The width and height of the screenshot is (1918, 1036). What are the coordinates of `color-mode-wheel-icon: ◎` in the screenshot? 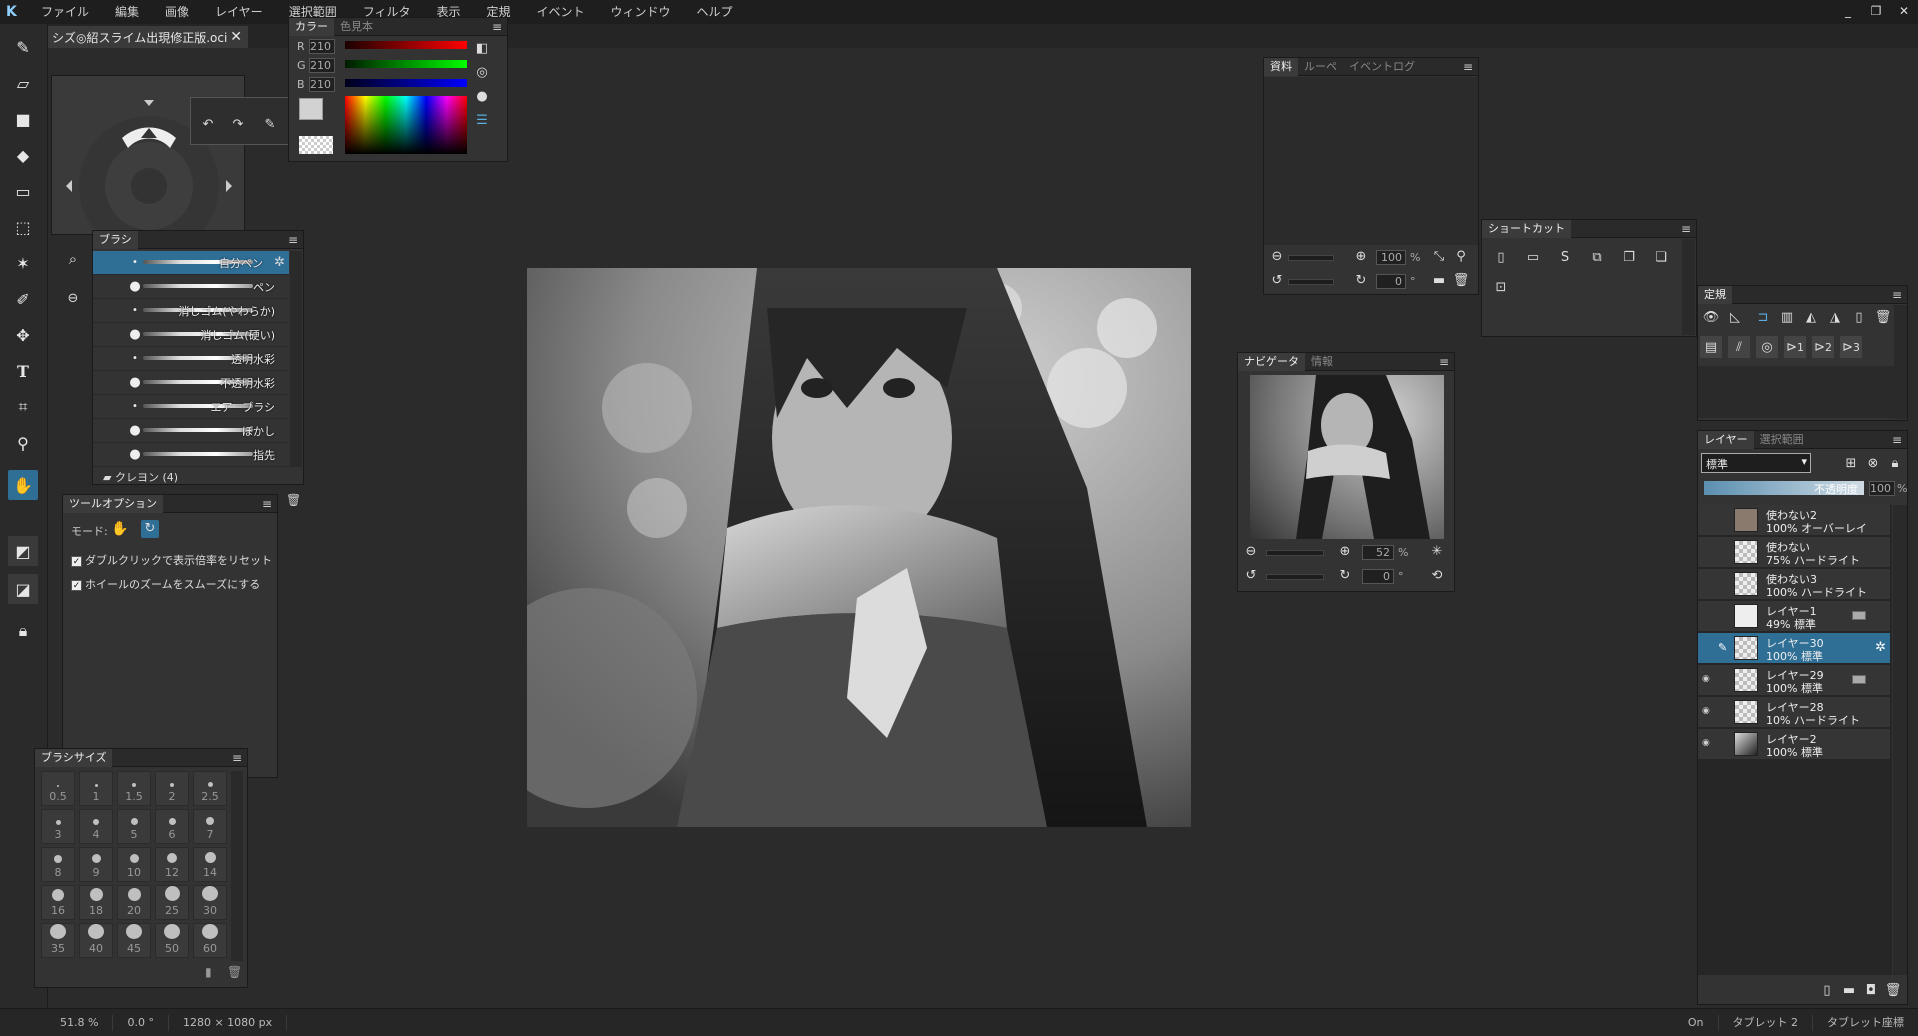 It's located at (482, 73).